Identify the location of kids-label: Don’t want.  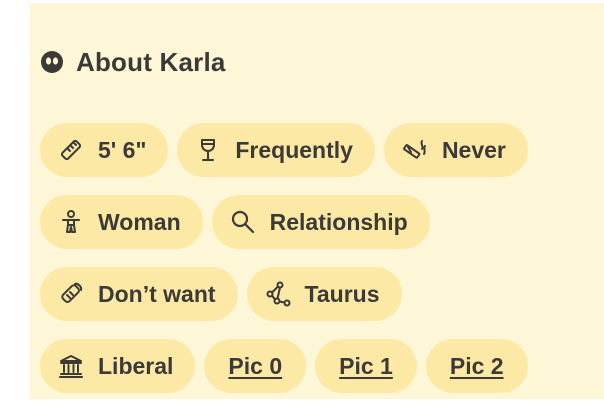
(157, 293).